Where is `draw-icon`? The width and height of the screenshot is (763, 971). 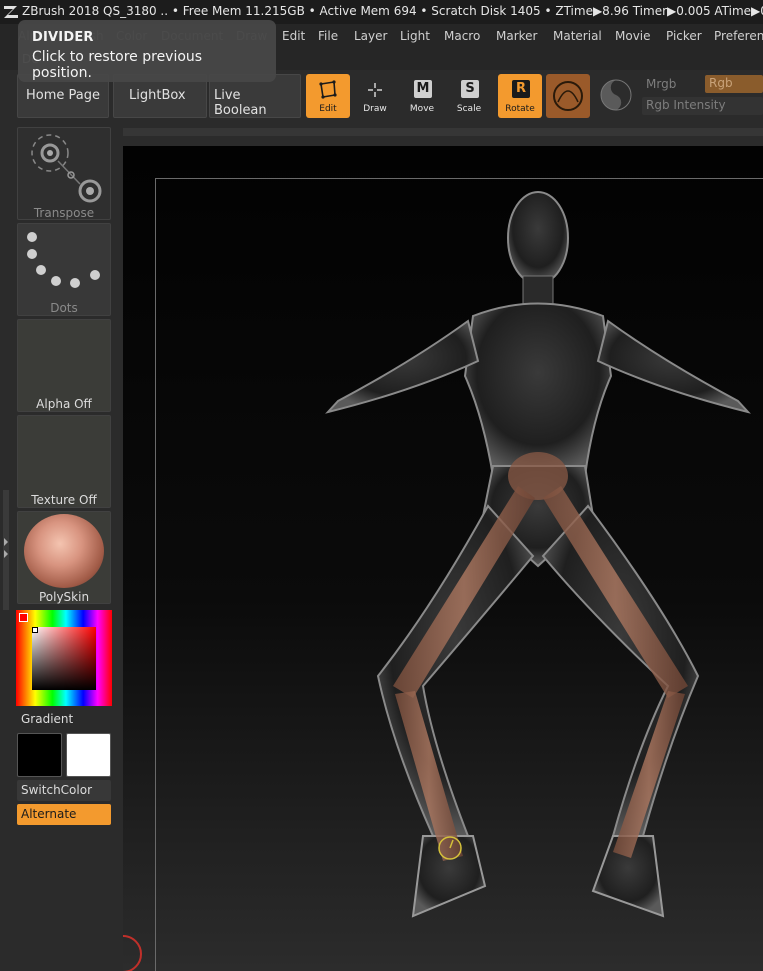 draw-icon is located at coordinates (375, 90).